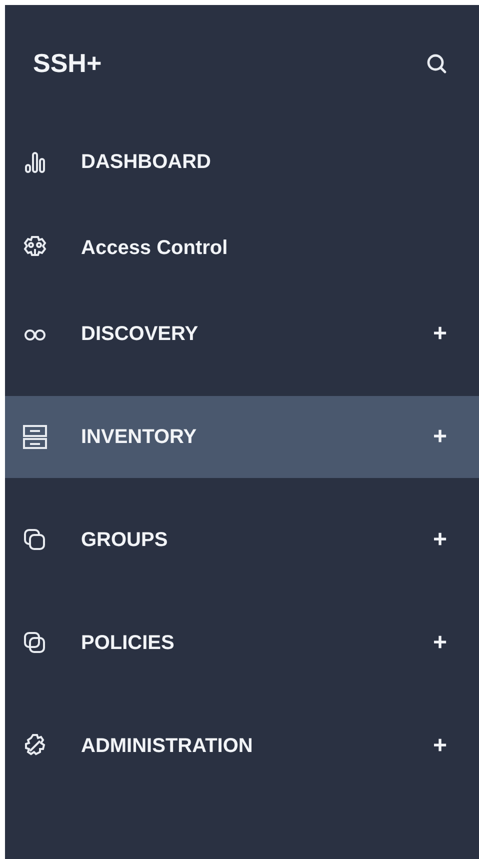 The width and height of the screenshot is (479, 859). Describe the element at coordinates (139, 437) in the screenshot. I see `menu-label: INVENTORY` at that location.